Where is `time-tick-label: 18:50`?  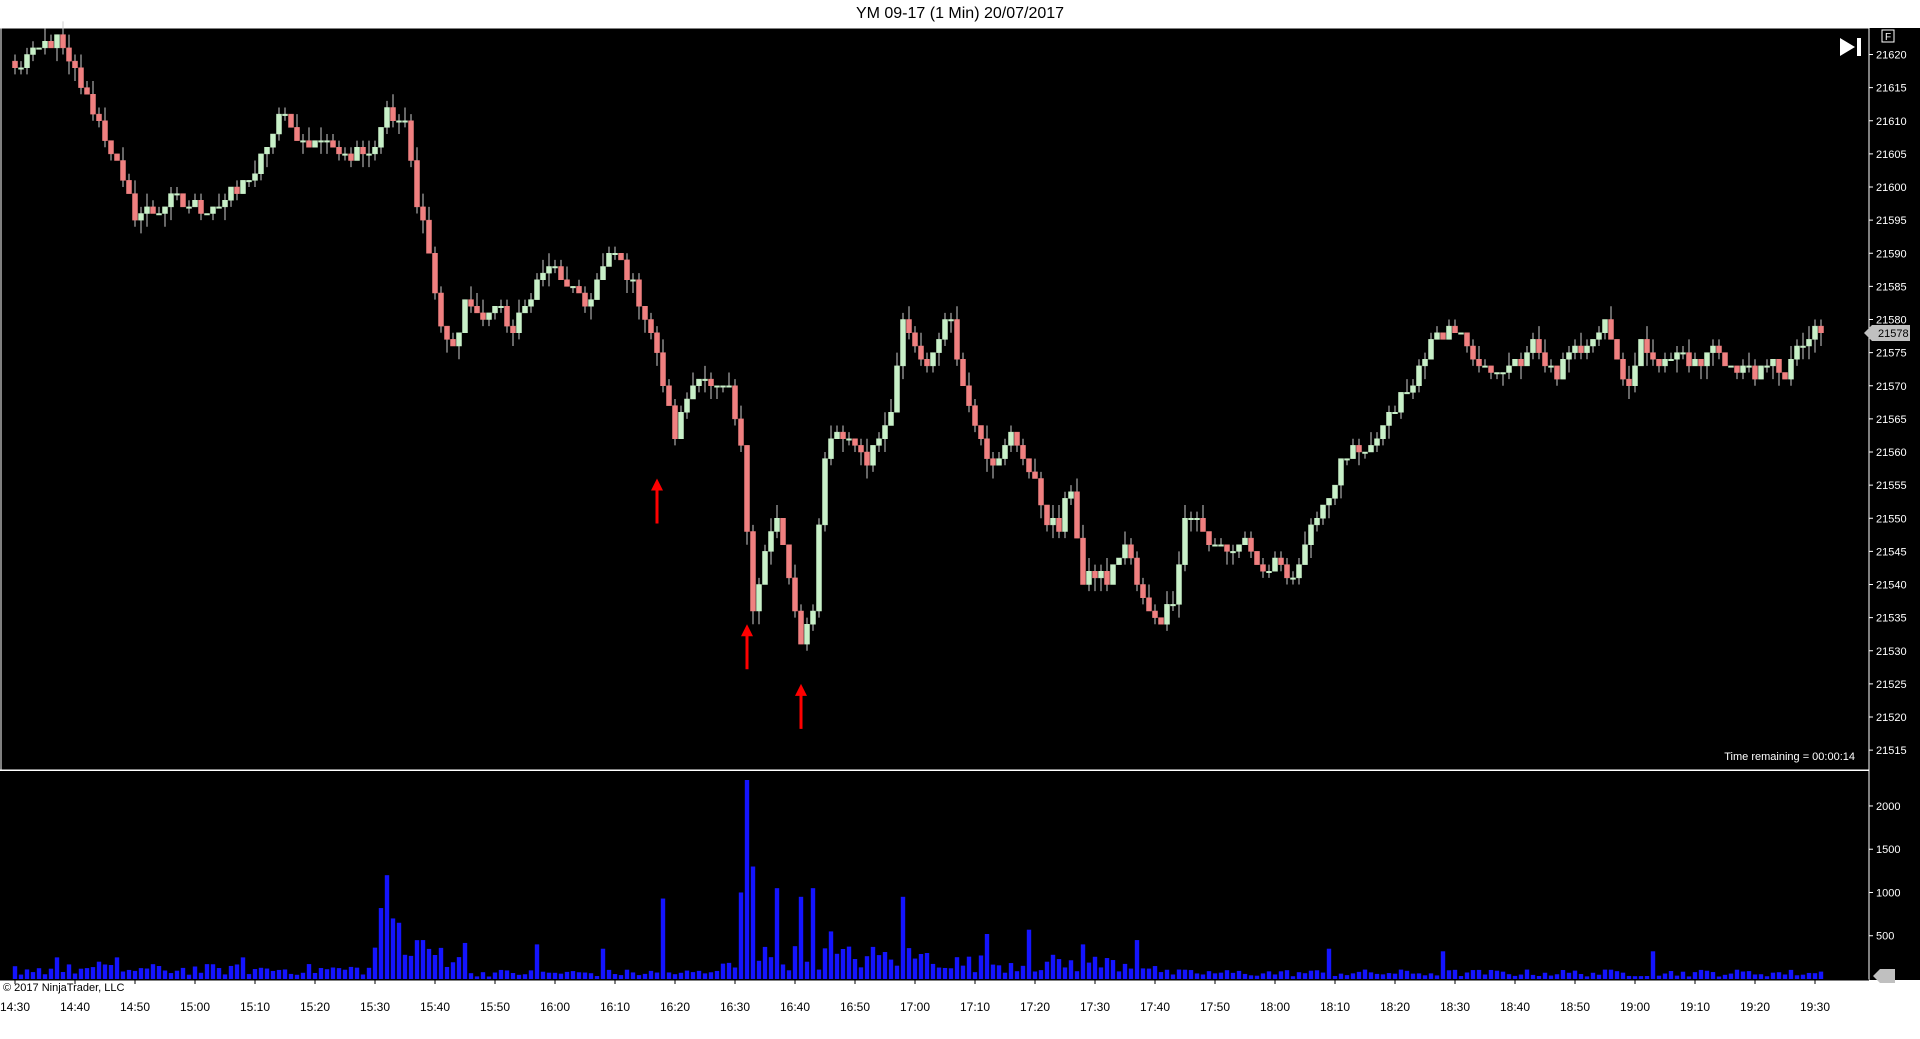 time-tick-label: 18:50 is located at coordinates (1575, 1007).